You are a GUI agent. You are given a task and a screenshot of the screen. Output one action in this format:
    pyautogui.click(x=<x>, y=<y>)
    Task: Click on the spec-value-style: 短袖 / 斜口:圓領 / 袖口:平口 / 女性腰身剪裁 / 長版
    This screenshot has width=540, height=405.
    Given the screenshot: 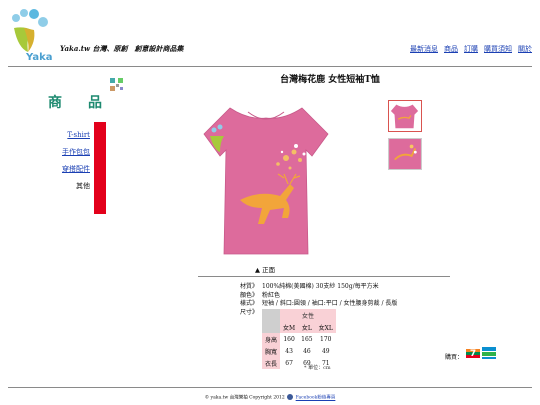 What is the action you would take?
    pyautogui.click(x=330, y=303)
    